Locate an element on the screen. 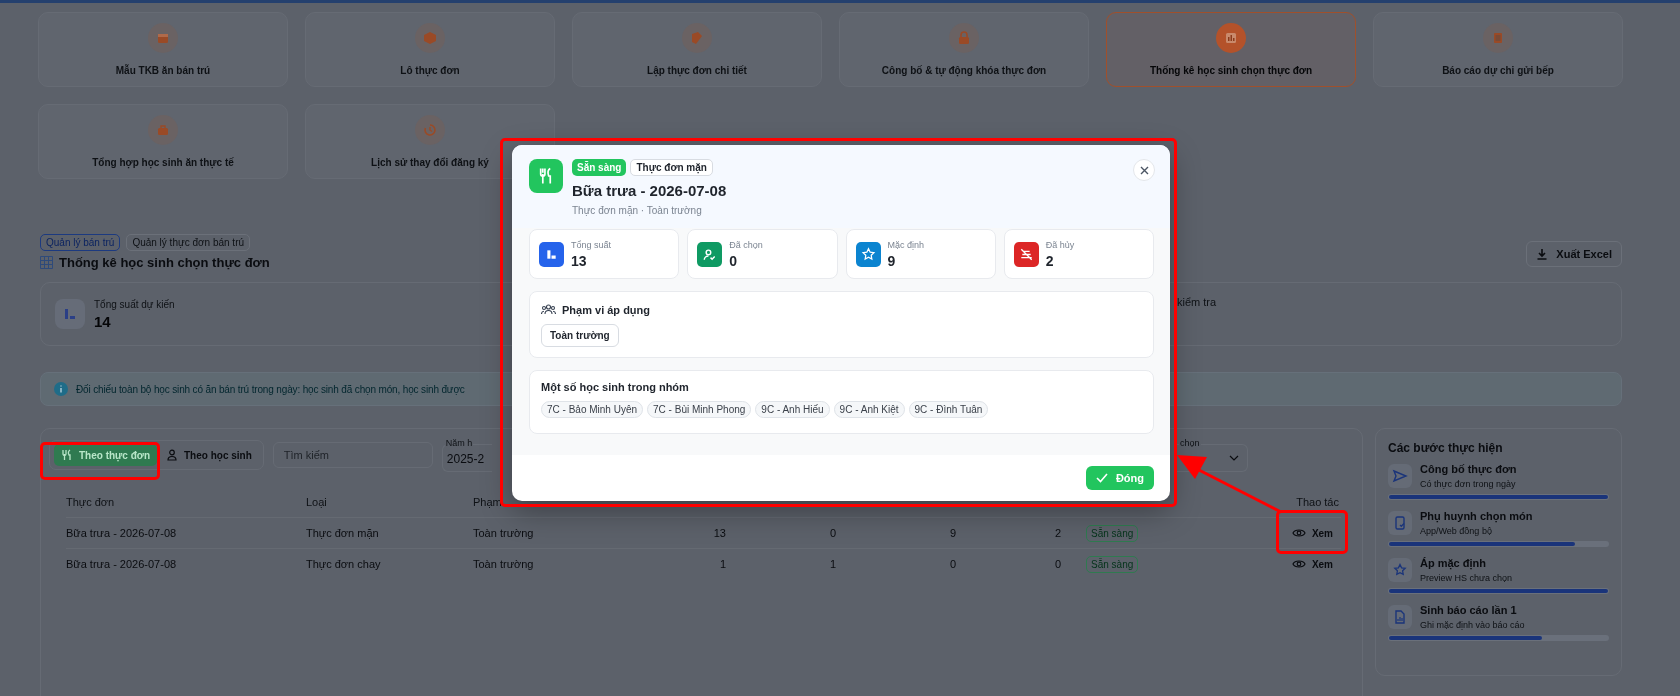 Image resolution: width=1680 pixels, height=696 pixels. close-icon is located at coordinates (1144, 170).